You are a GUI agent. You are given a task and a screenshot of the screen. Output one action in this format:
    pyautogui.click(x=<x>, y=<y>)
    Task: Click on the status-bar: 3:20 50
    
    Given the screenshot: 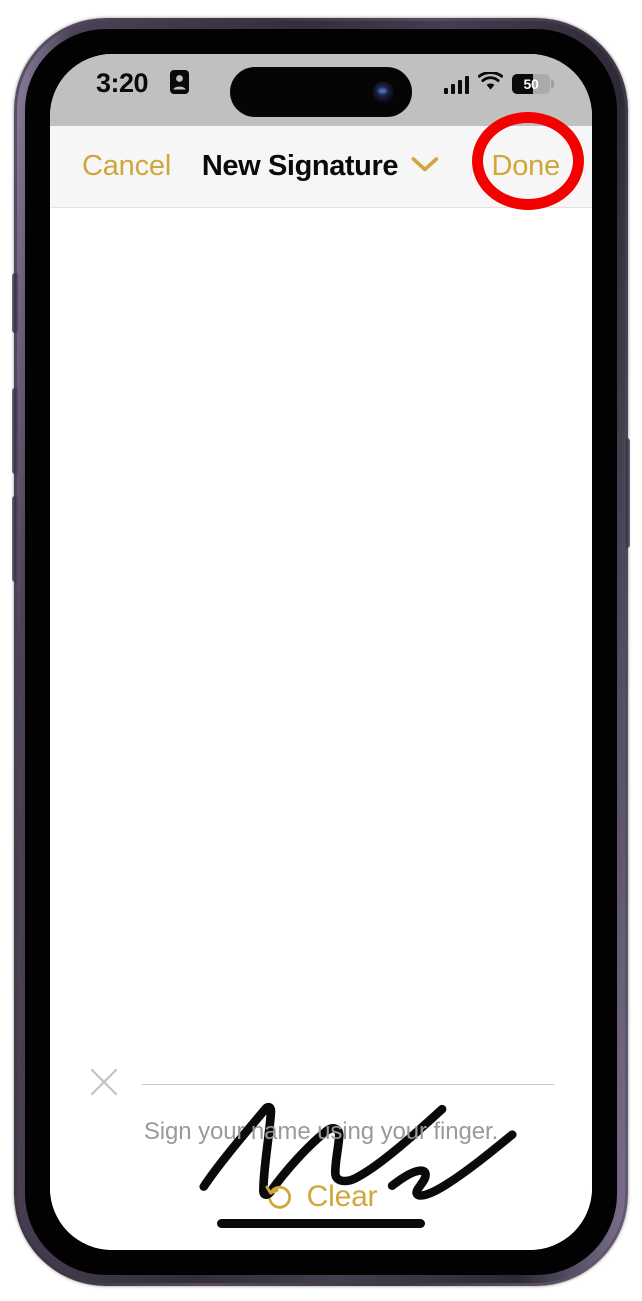 What is the action you would take?
    pyautogui.click(x=321, y=90)
    